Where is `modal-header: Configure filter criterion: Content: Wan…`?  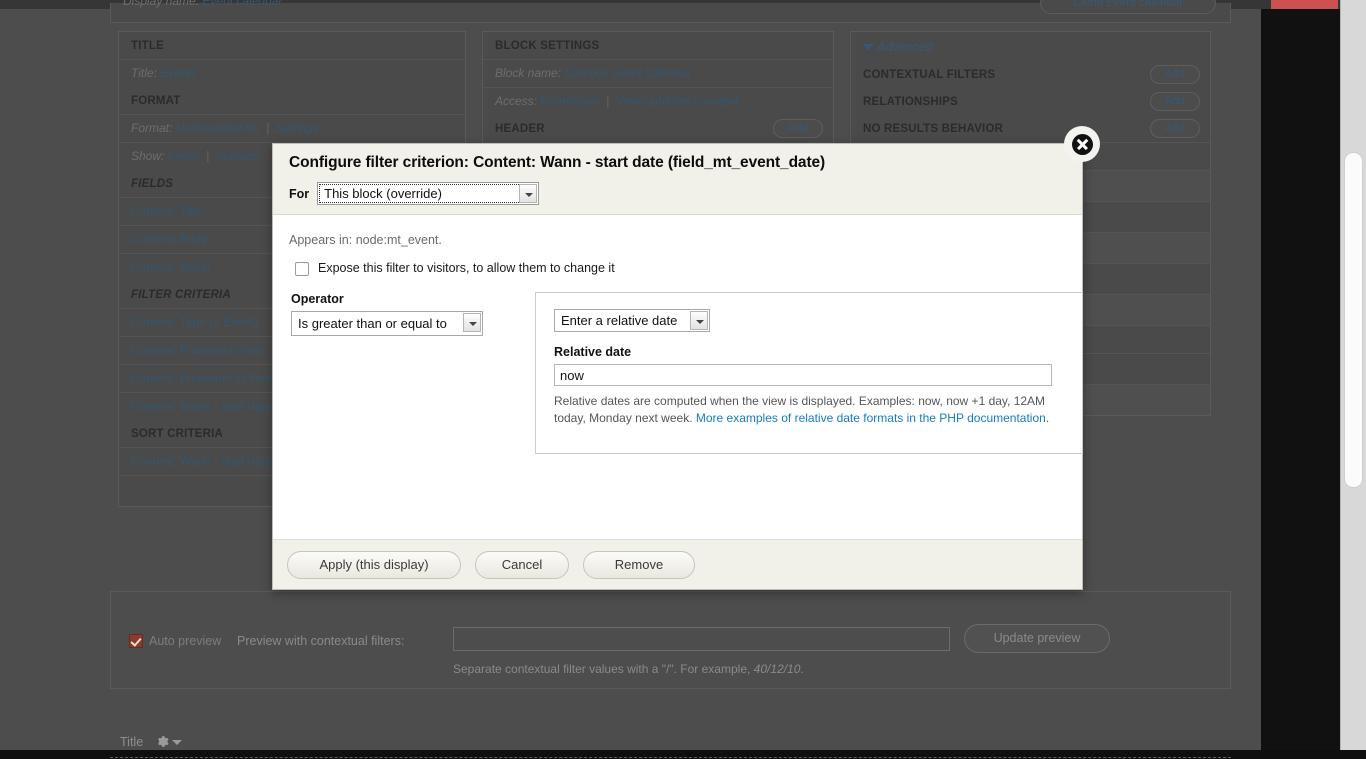
modal-header: Configure filter criterion: Content: Wan… is located at coordinates (686, 170).